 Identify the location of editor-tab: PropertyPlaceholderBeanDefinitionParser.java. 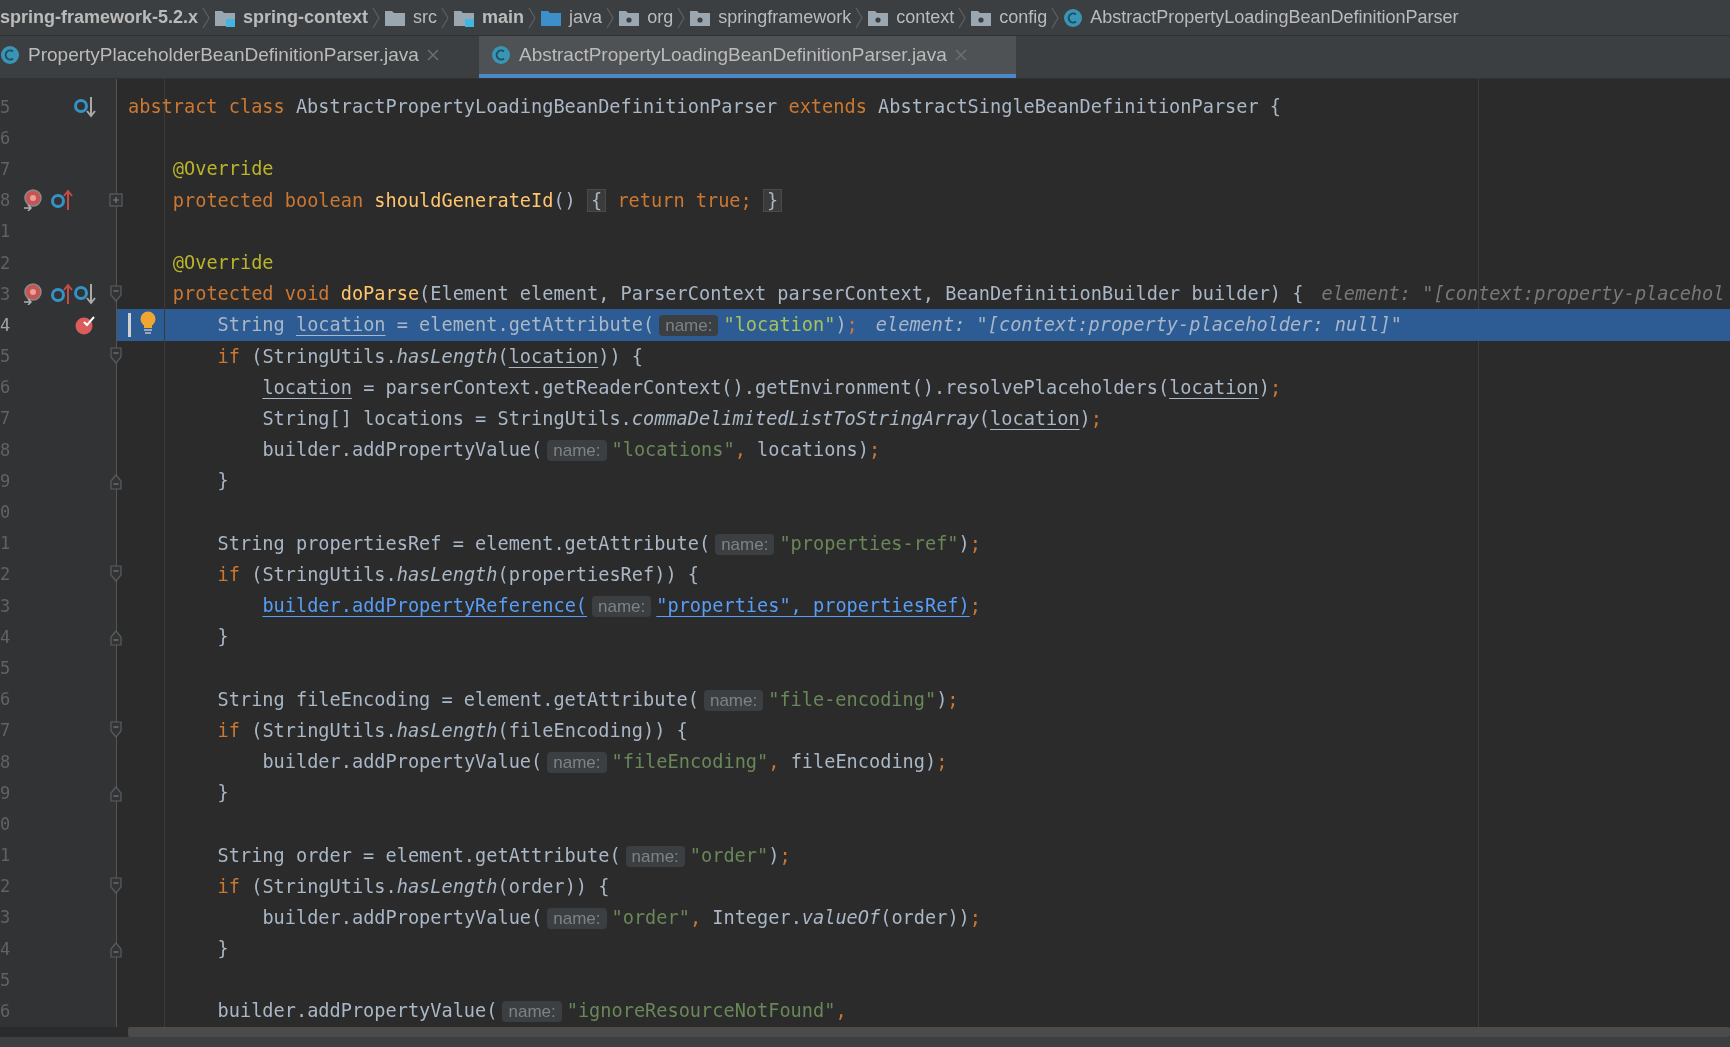
(239, 57).